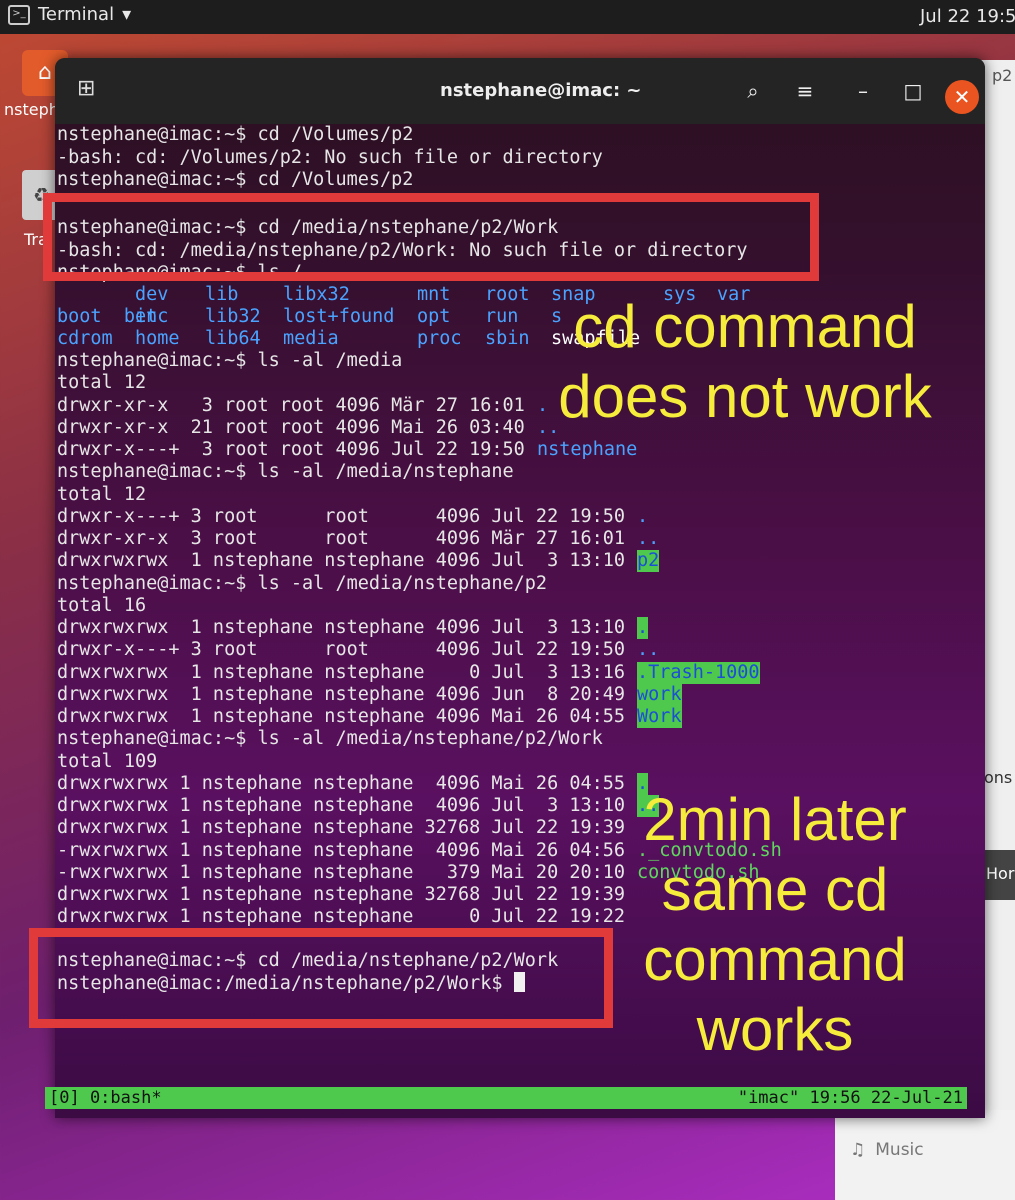 Image resolution: width=1015 pixels, height=1200 pixels. Describe the element at coordinates (775, 889) in the screenshot. I see `annotation-line: same cd` at that location.